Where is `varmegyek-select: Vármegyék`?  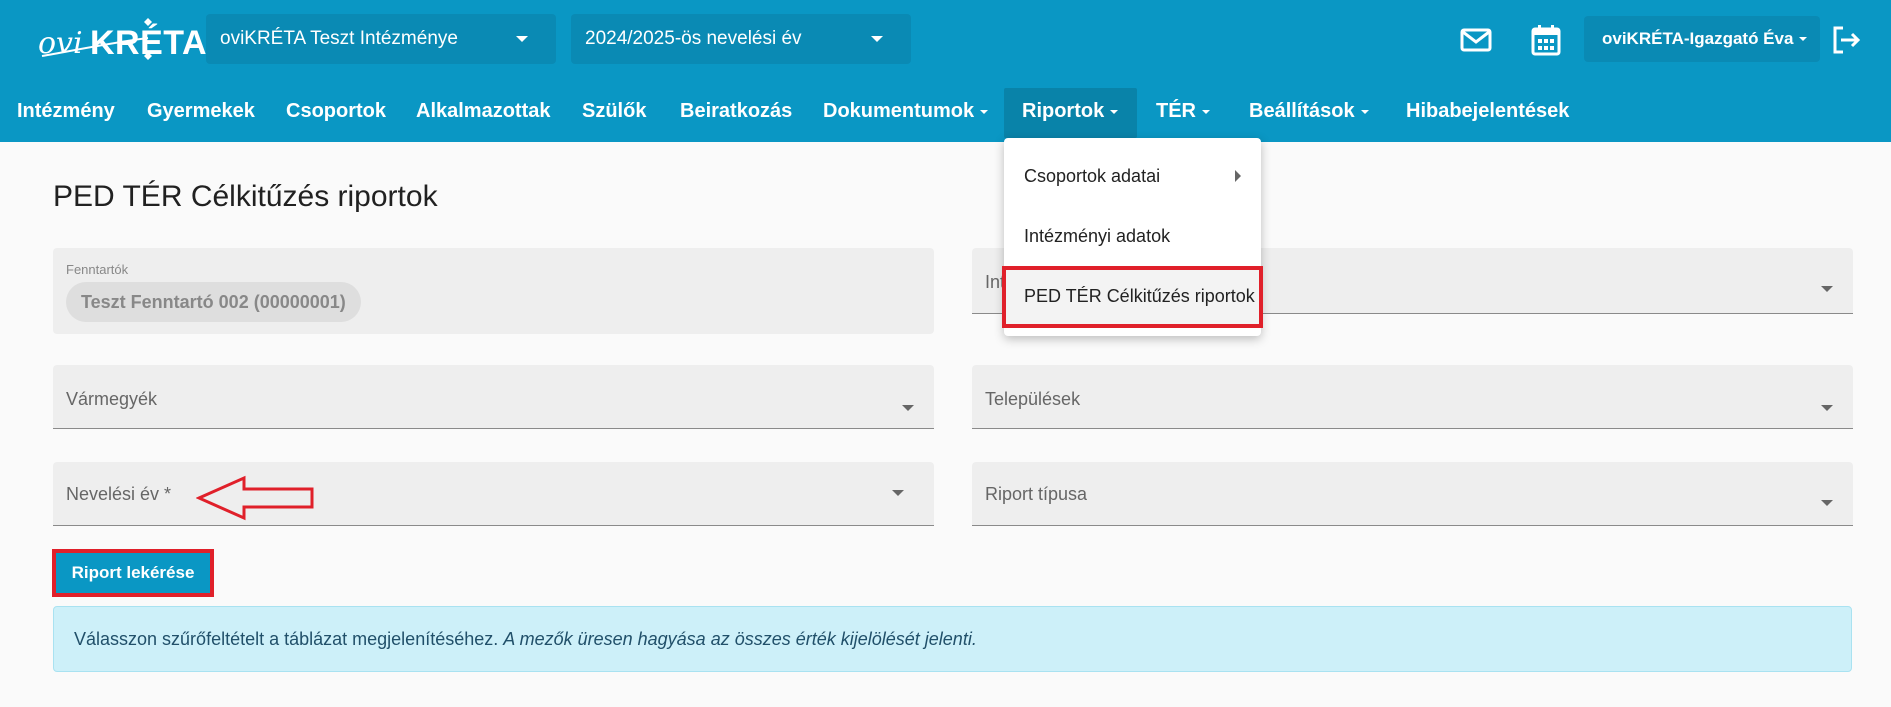
varmegyek-select: Vármegyék is located at coordinates (493, 397).